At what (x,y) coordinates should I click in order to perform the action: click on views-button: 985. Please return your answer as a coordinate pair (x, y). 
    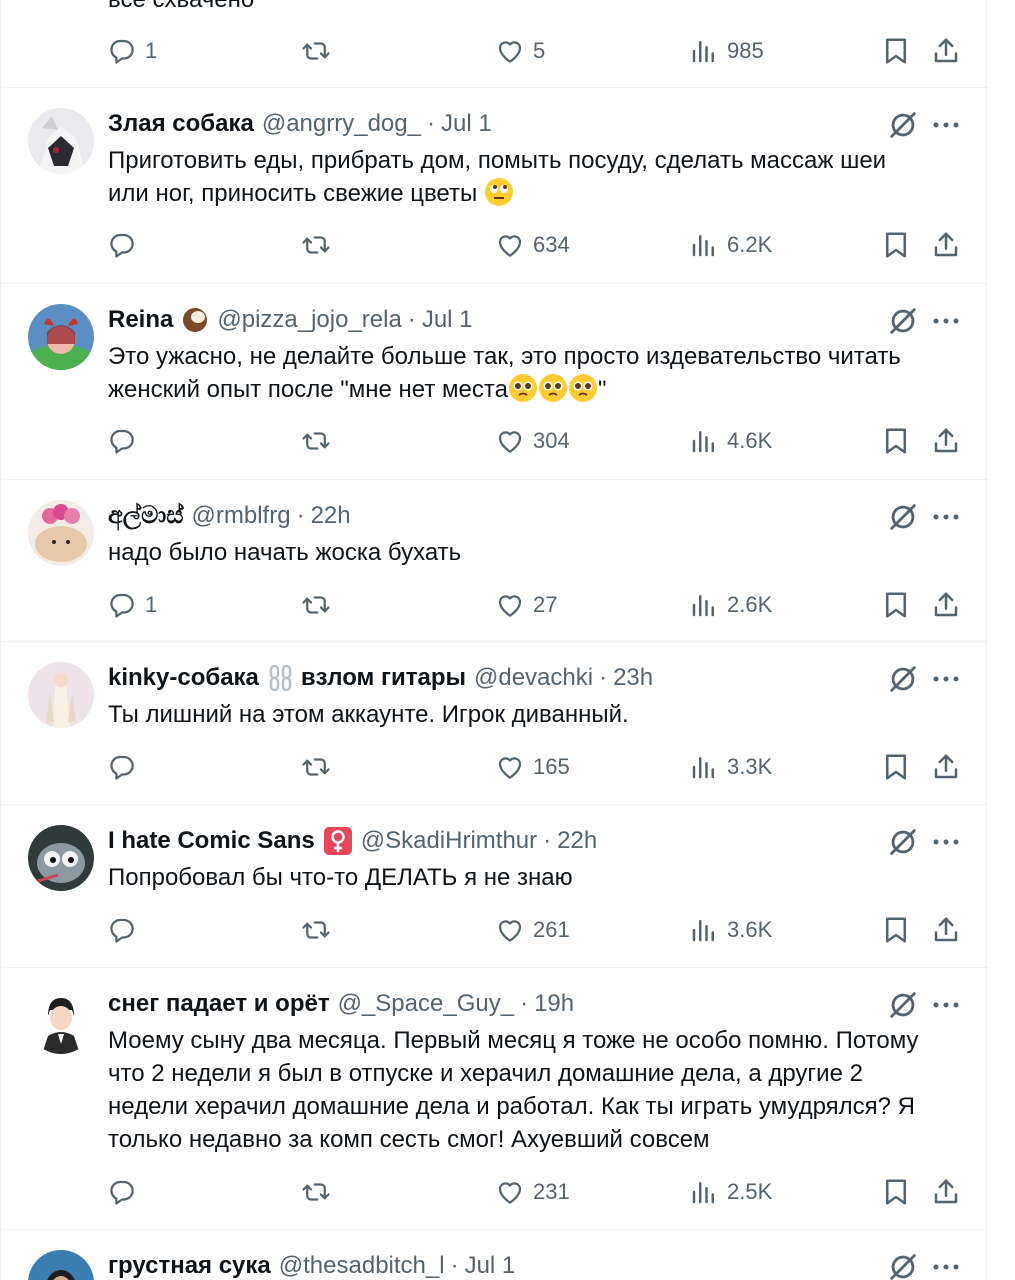
    Looking at the image, I should click on (726, 51).